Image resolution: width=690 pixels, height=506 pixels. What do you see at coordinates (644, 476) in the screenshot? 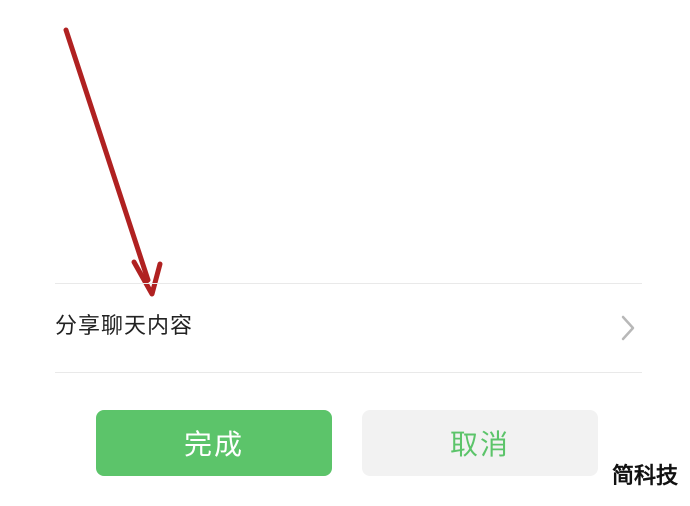
I see `watermark-text: 简科技` at bounding box center [644, 476].